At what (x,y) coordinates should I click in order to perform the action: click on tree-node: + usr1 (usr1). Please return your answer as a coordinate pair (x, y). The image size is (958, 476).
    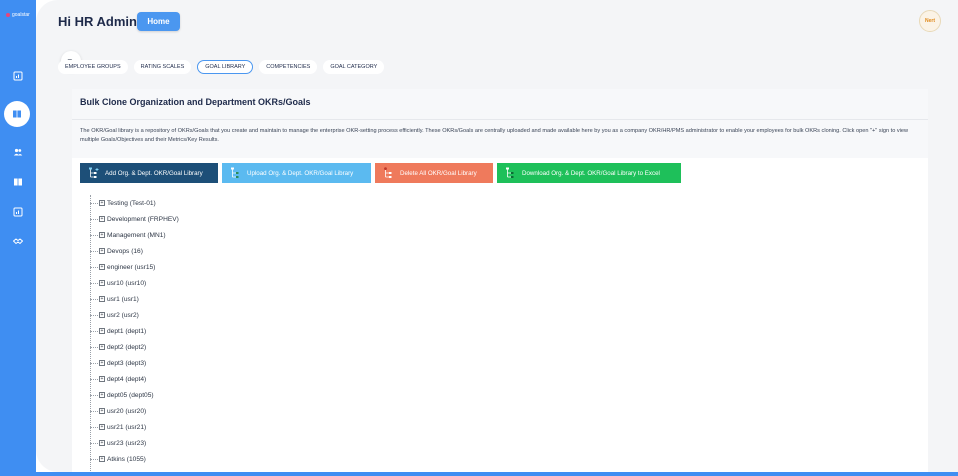
    Looking at the image, I should click on (240, 299).